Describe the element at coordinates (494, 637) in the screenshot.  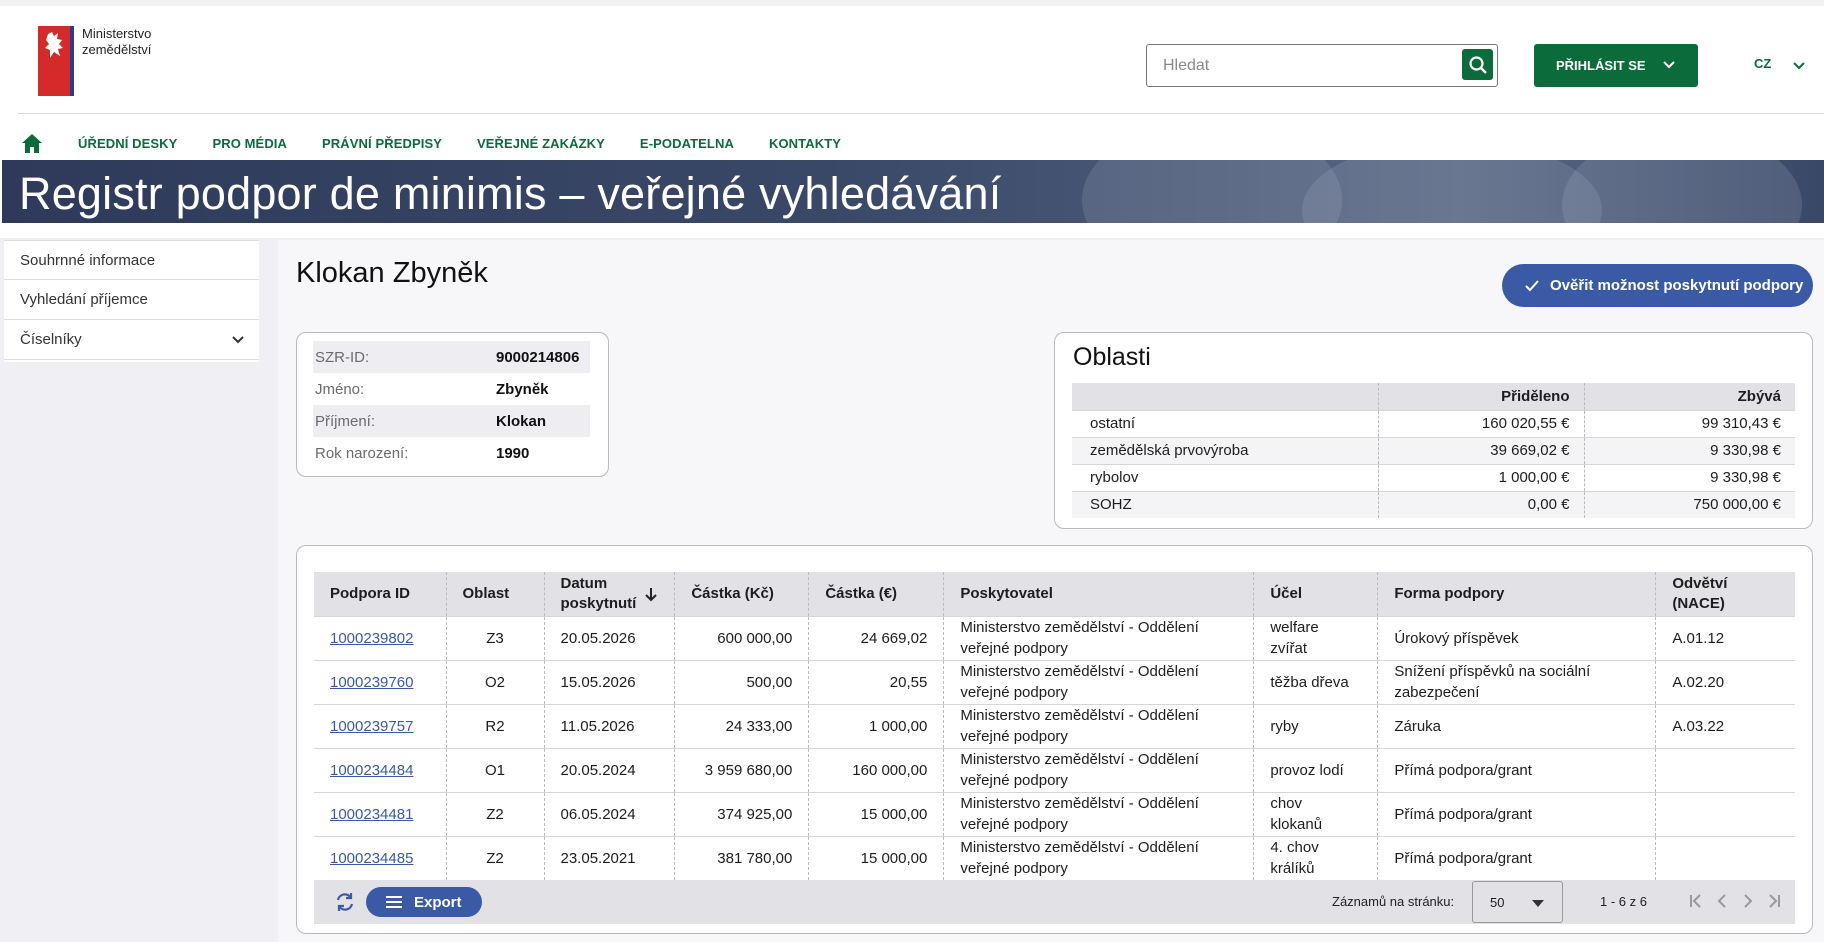
I see `grant-area: Z3` at that location.